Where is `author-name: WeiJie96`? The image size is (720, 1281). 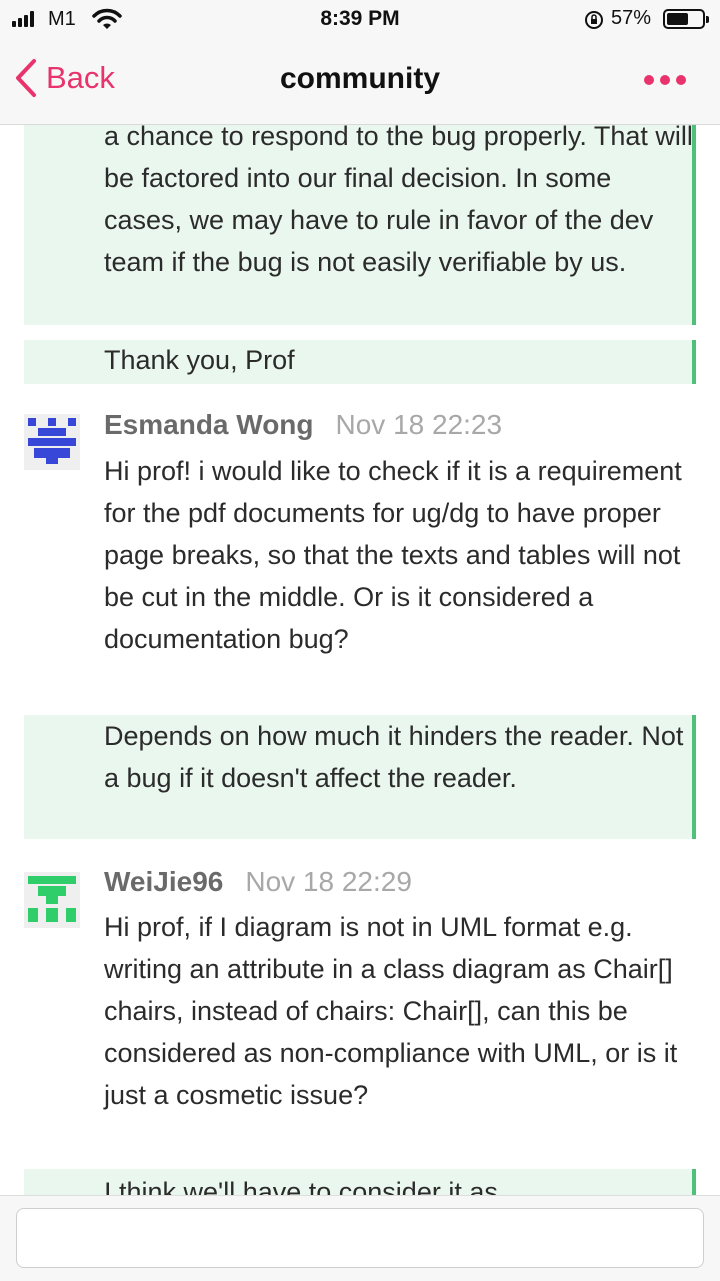 author-name: WeiJie96 is located at coordinates (163, 881).